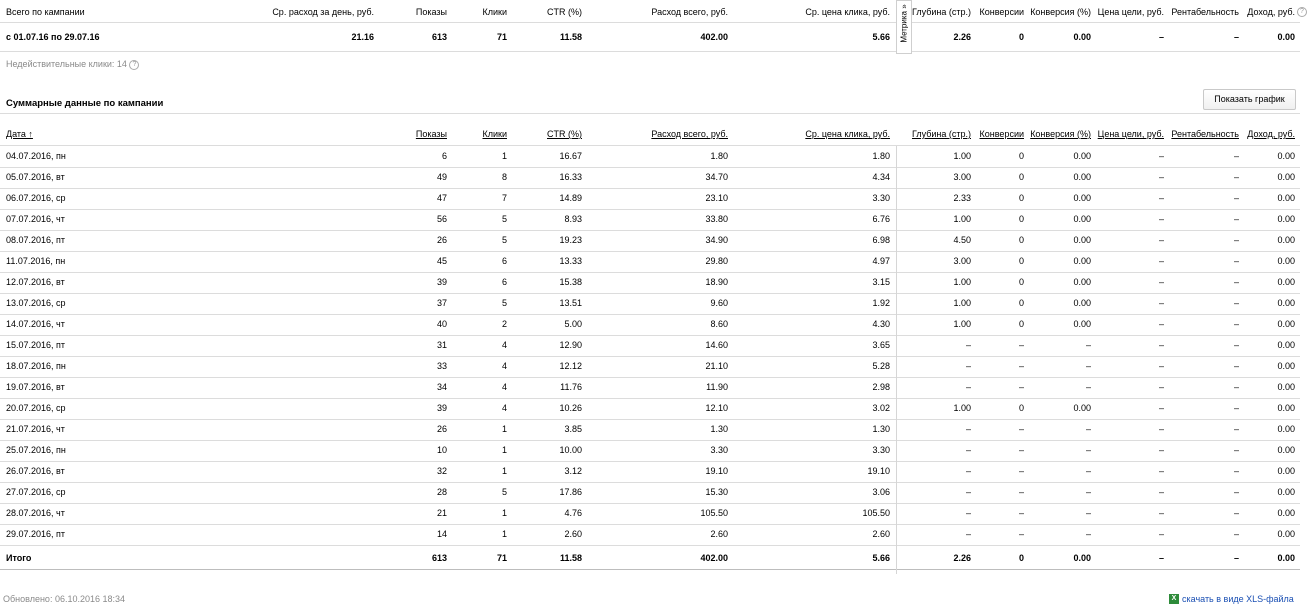 The image size is (1310, 608). Describe the element at coordinates (564, 134) in the screenshot. I see `sort-header-ctr: CTR (%)` at that location.